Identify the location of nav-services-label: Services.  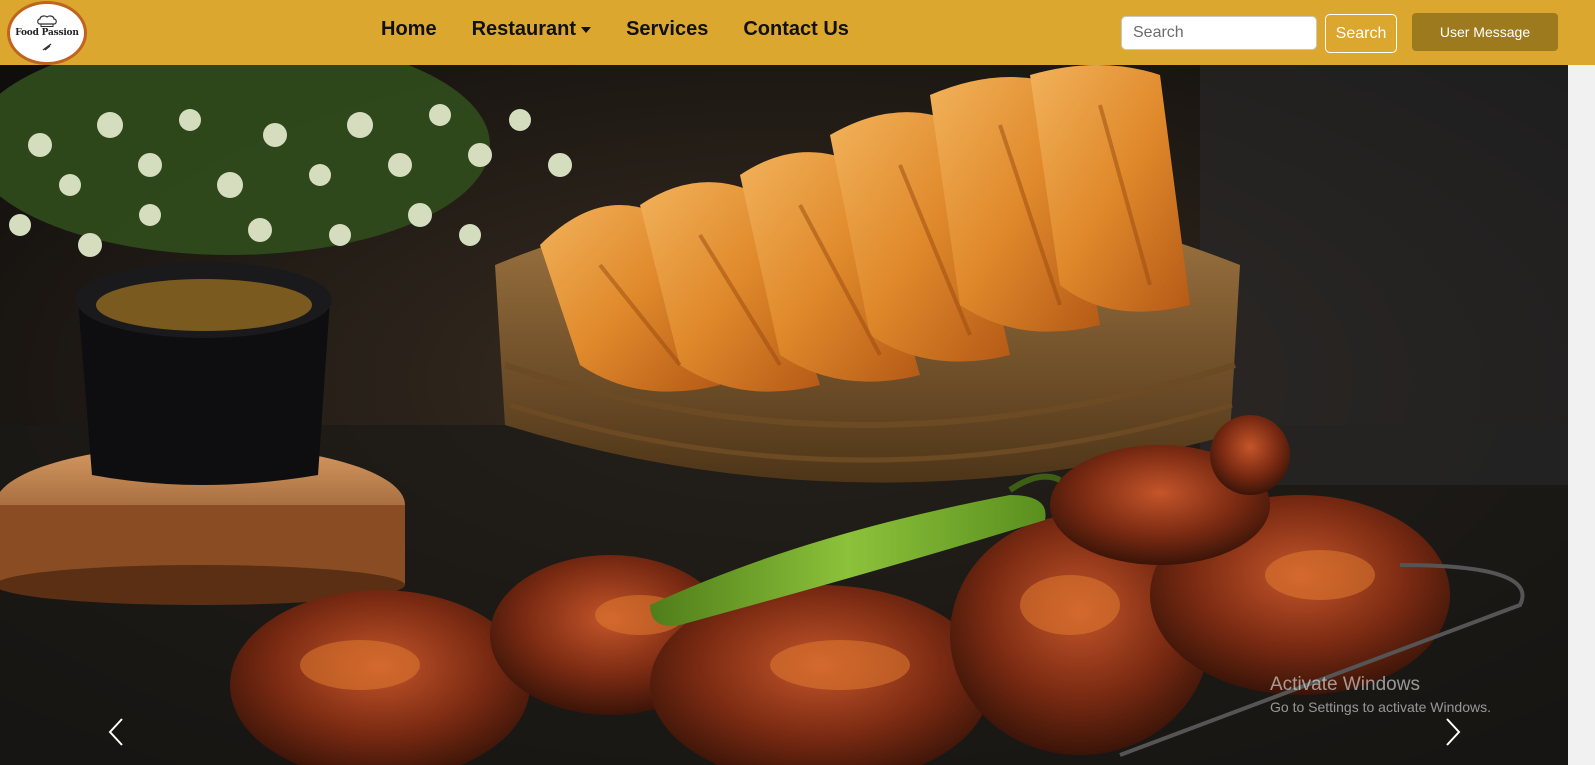
(667, 29).